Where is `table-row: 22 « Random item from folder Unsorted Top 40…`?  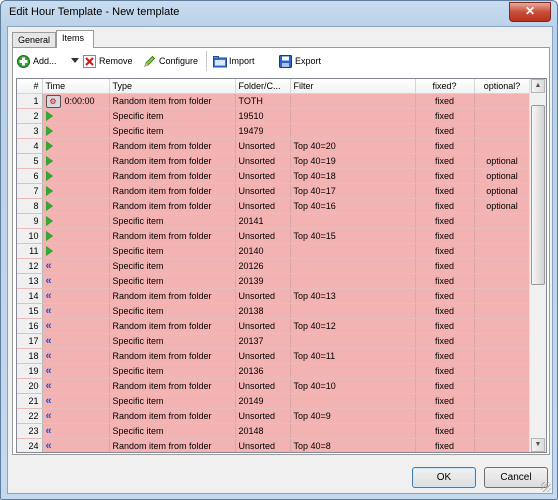
table-row: 22 « Random item from folder Unsorted Top 40… is located at coordinates (273, 416).